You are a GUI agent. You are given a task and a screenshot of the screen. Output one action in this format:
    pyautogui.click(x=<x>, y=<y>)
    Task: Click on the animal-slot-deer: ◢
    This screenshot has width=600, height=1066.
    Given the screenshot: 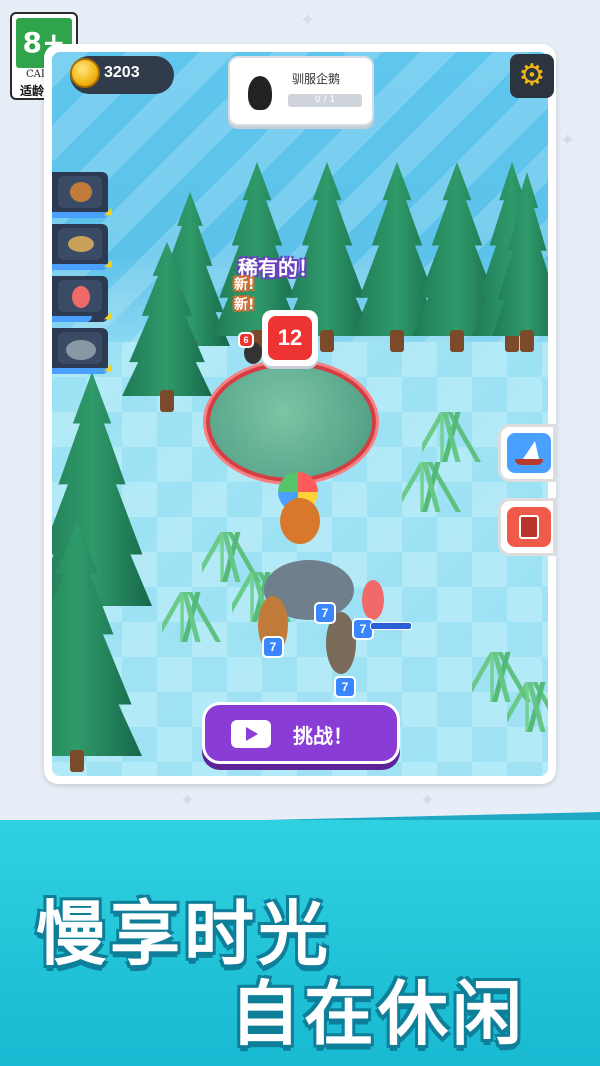 What is the action you would take?
    pyautogui.click(x=82, y=195)
    